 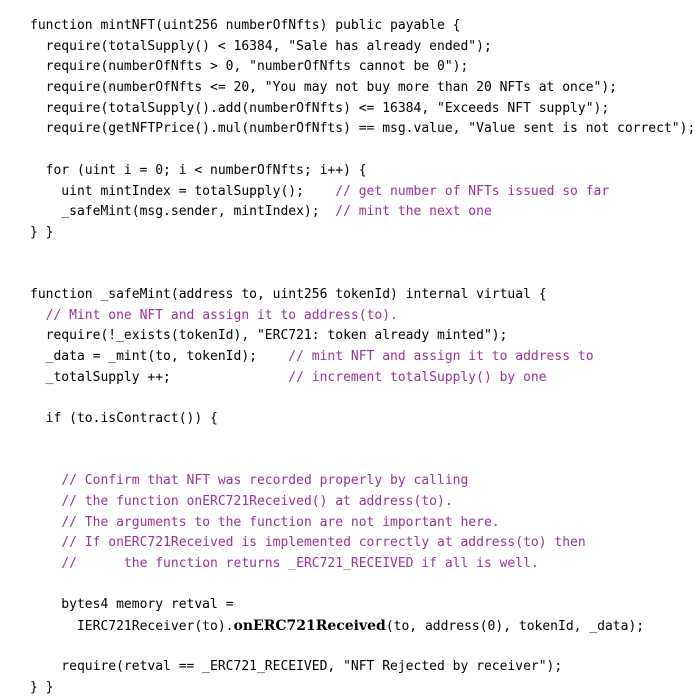 I want to click on code-line: bytes4 memory retval =, so click(x=363, y=605).